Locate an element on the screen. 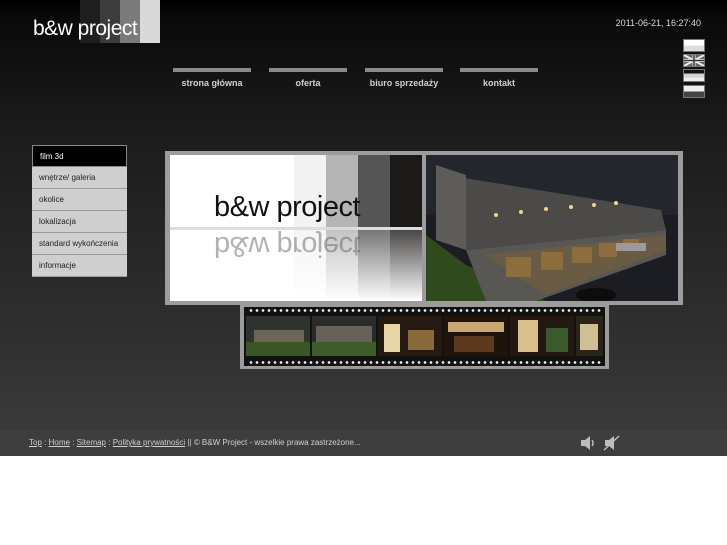 The width and height of the screenshot is (727, 545). uk-flag-icon is located at coordinates (694, 60).